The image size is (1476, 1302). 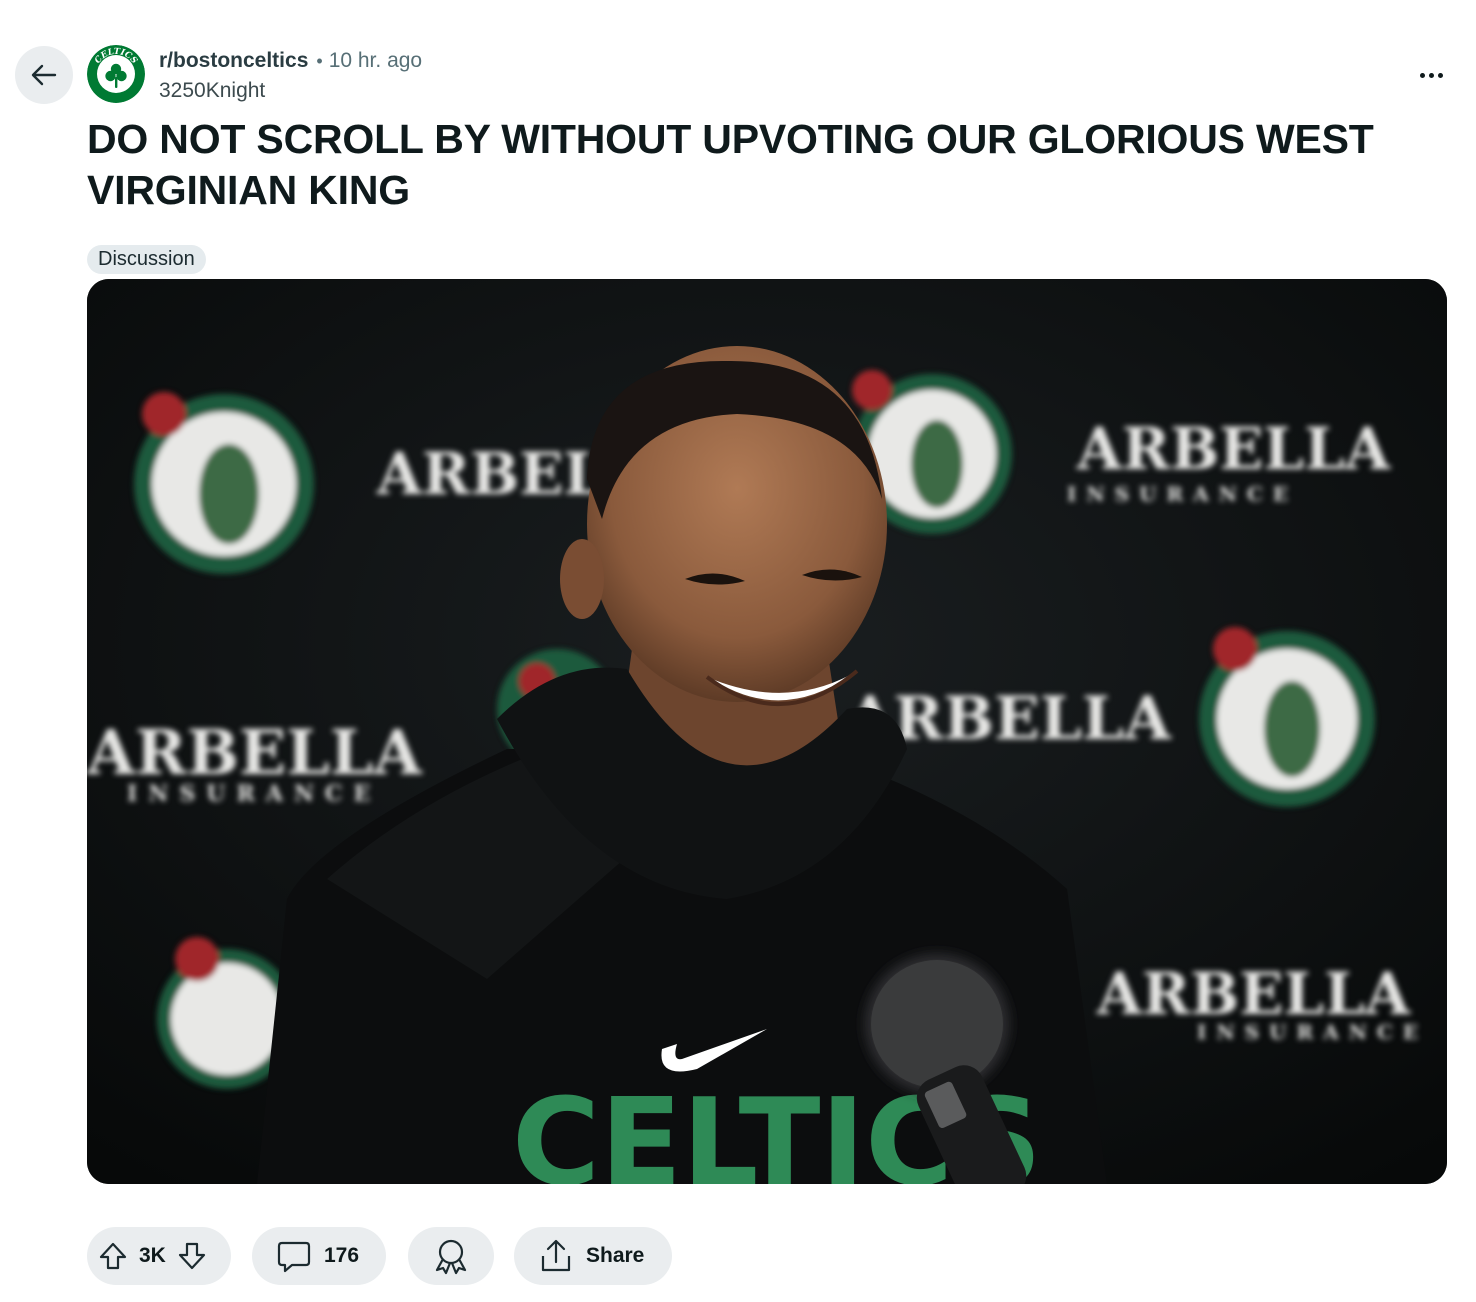 What do you see at coordinates (146, 259) in the screenshot?
I see `post-flair: Discussion` at bounding box center [146, 259].